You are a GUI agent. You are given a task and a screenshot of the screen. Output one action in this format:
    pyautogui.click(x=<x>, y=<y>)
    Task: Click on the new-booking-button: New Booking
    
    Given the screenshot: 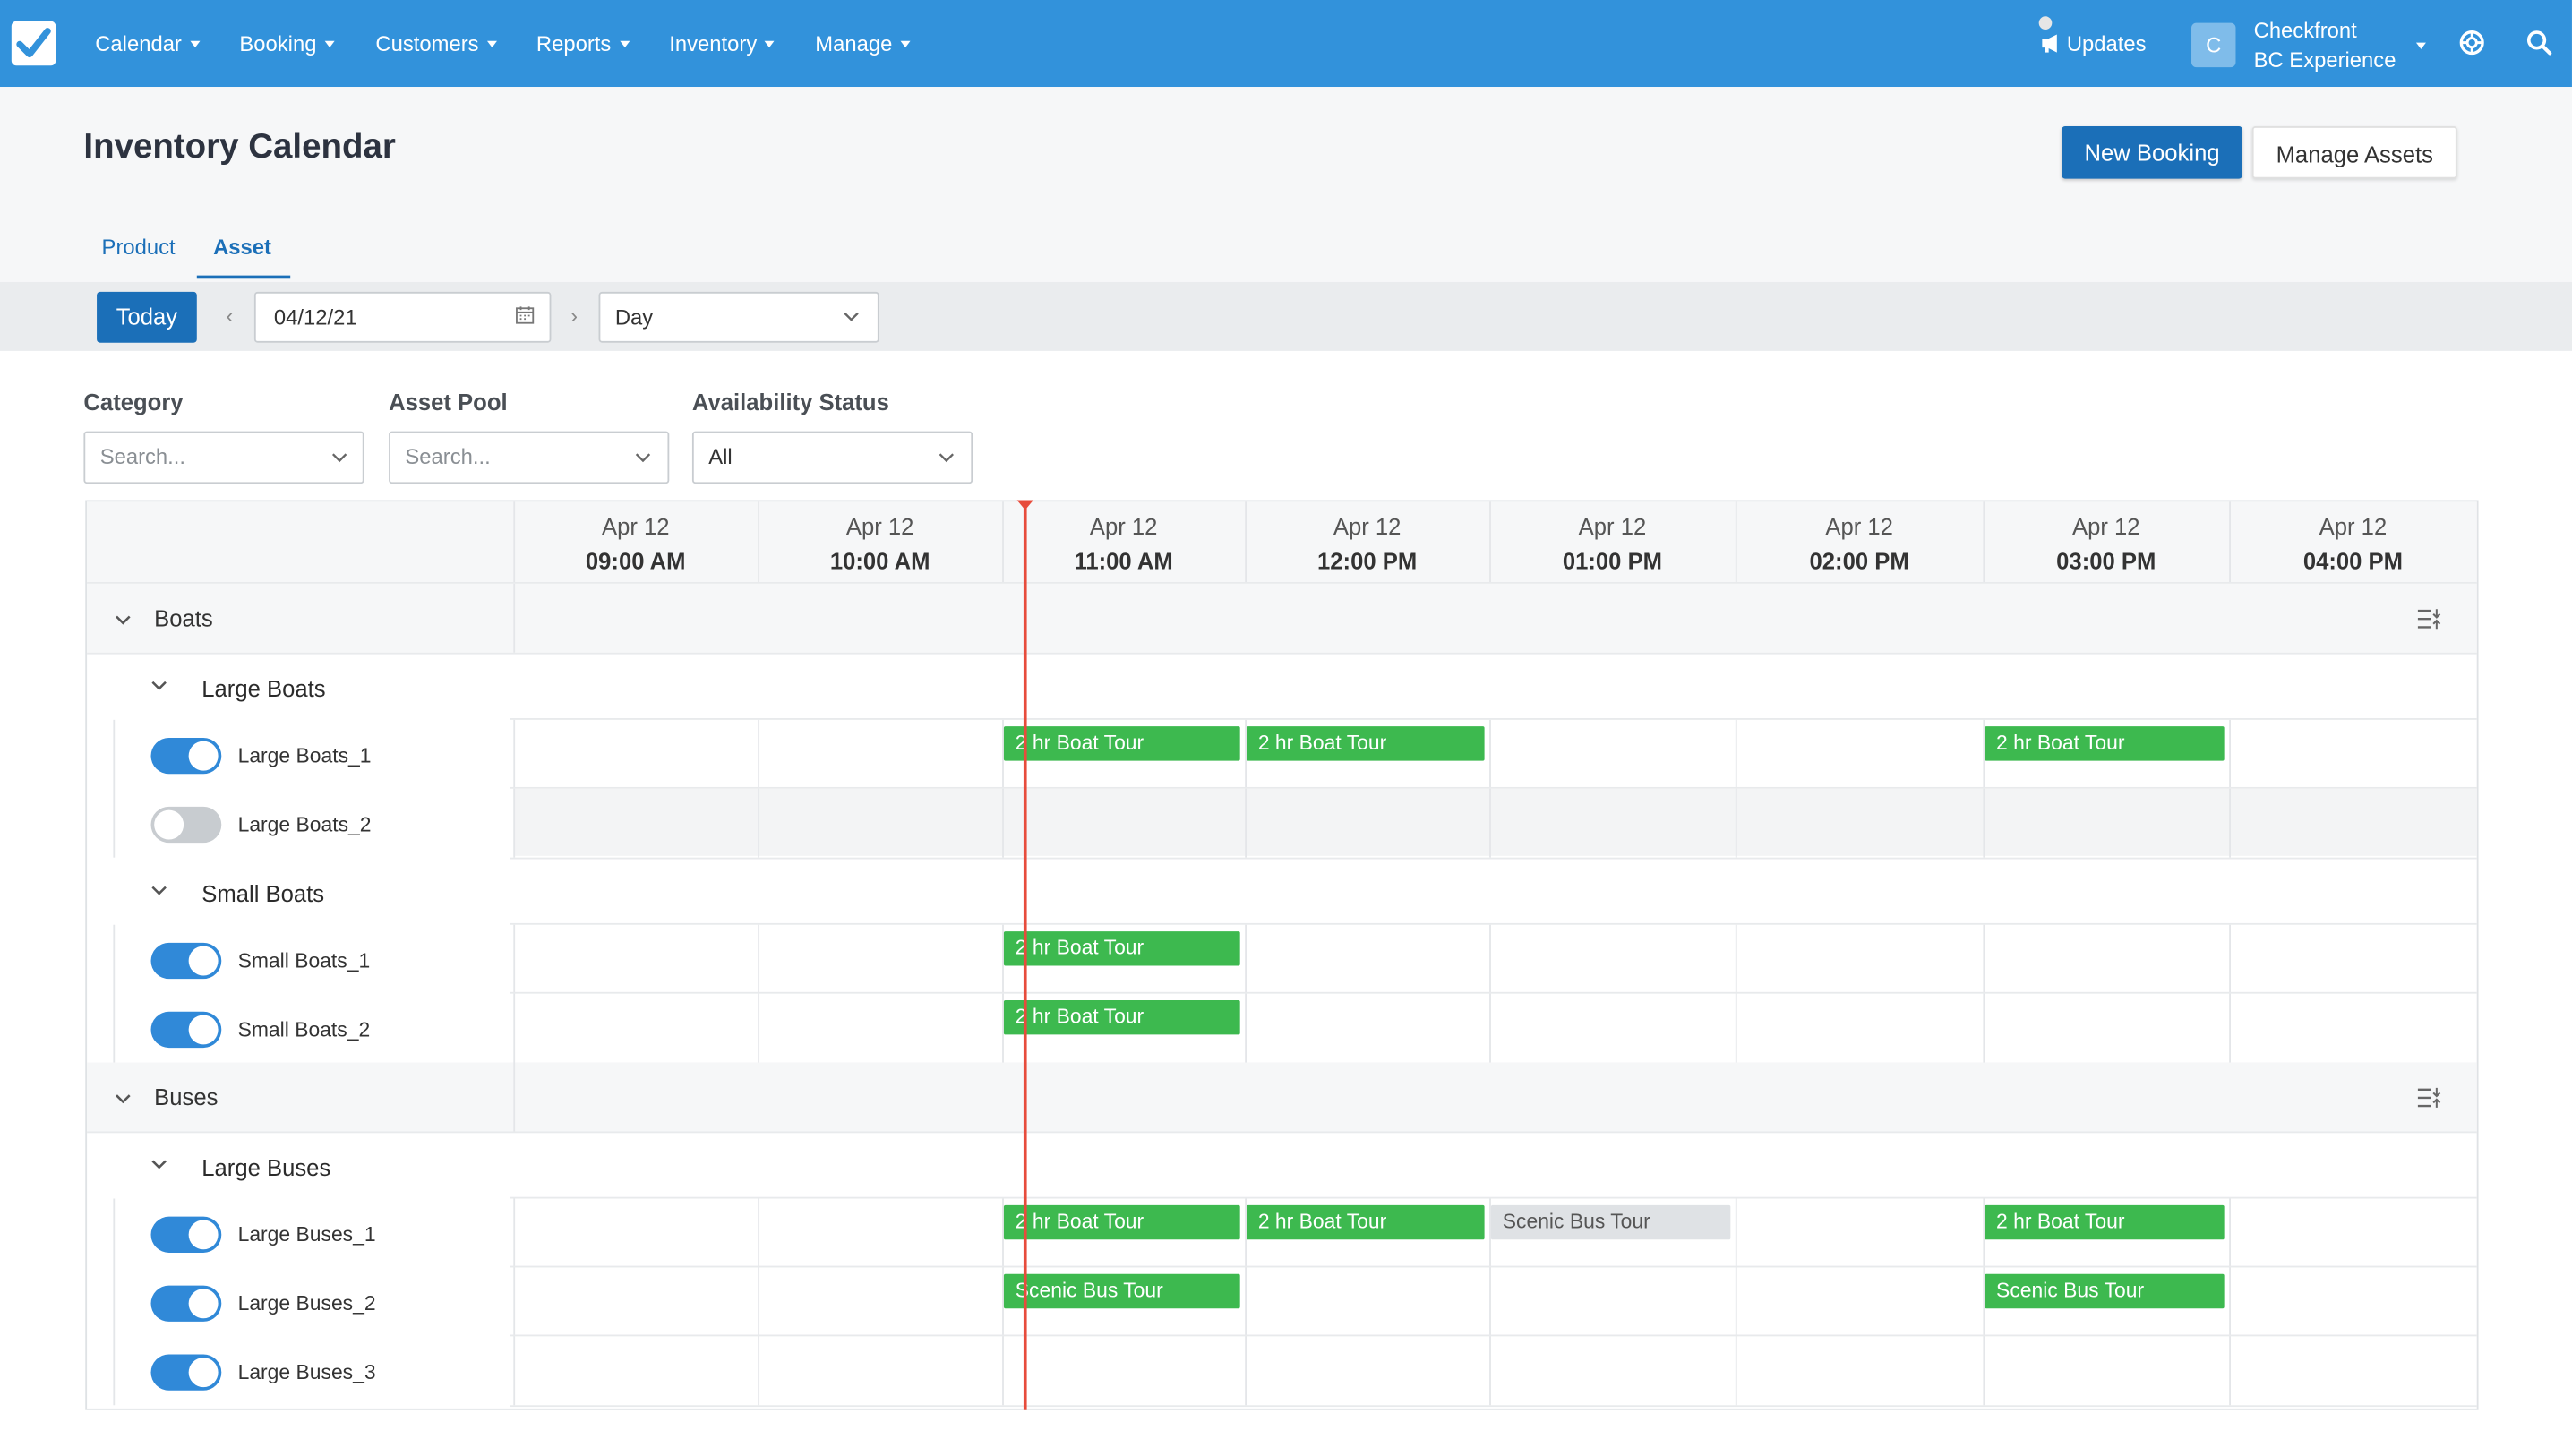 What is the action you would take?
    pyautogui.click(x=2152, y=152)
    